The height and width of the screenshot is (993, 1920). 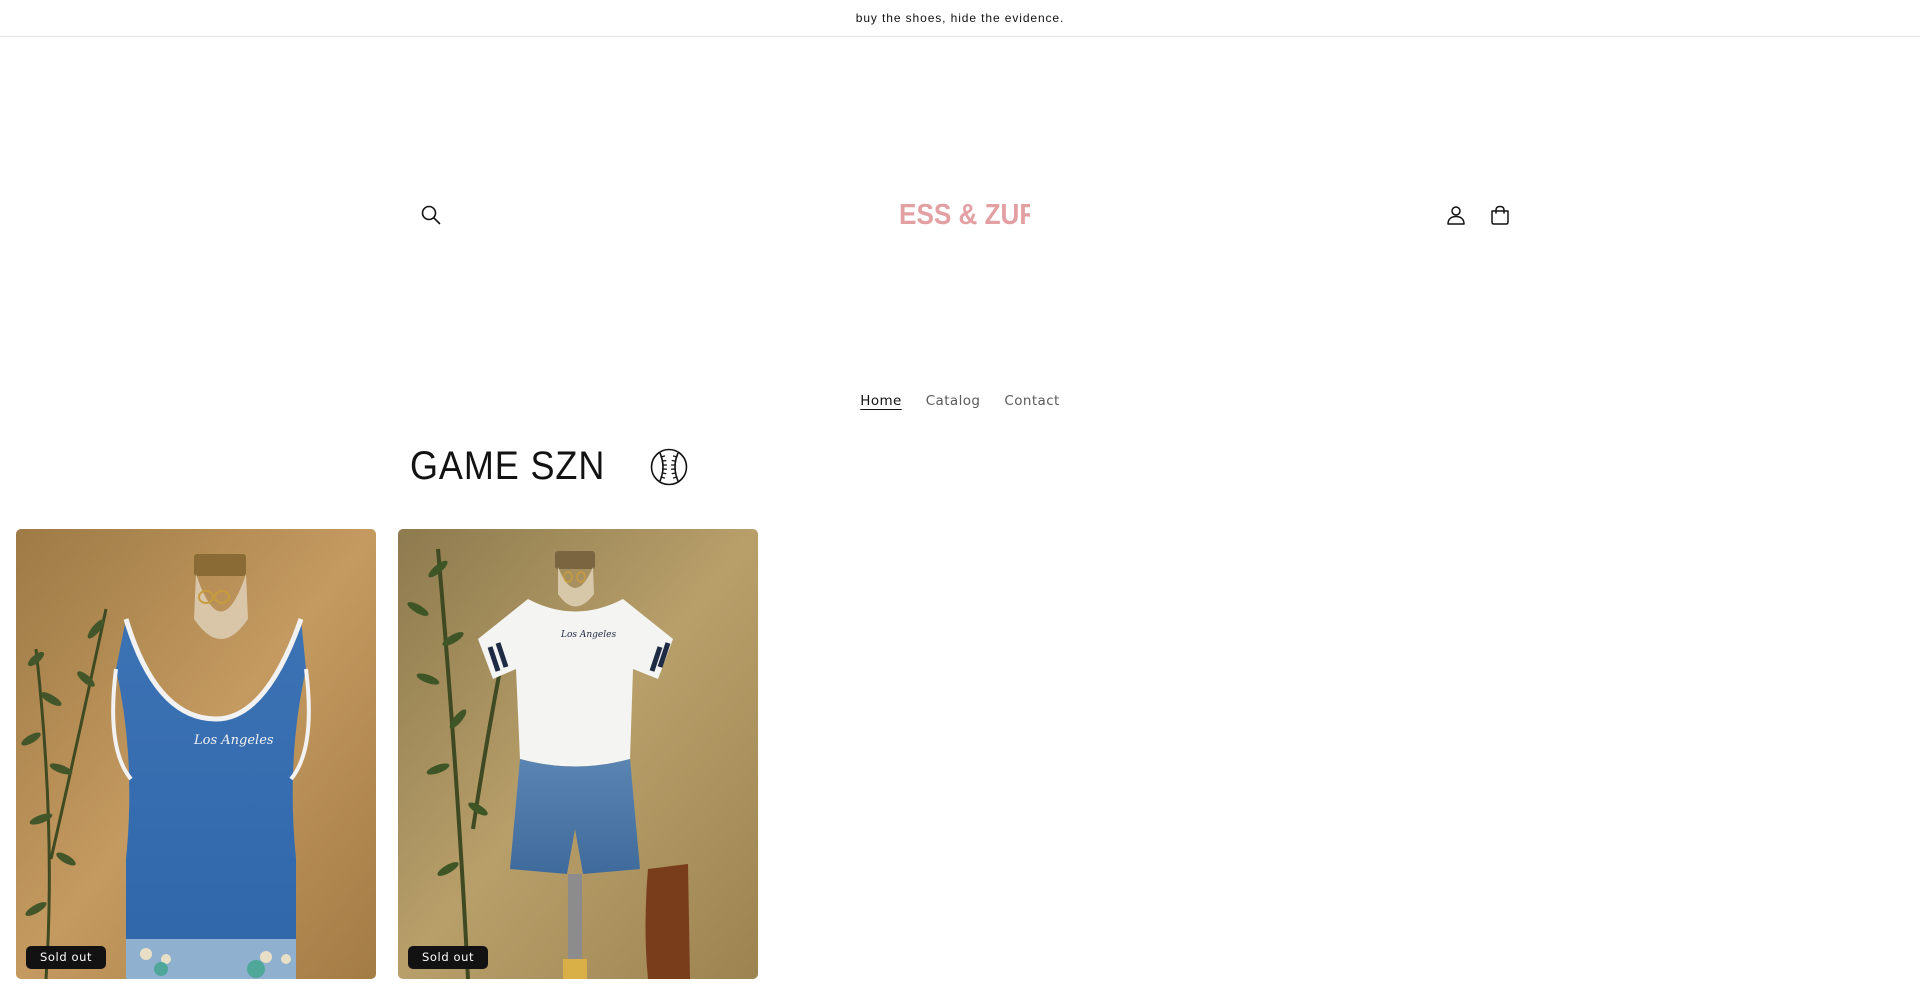 I want to click on main-nav: Home Catalog Contact, so click(x=960, y=401).